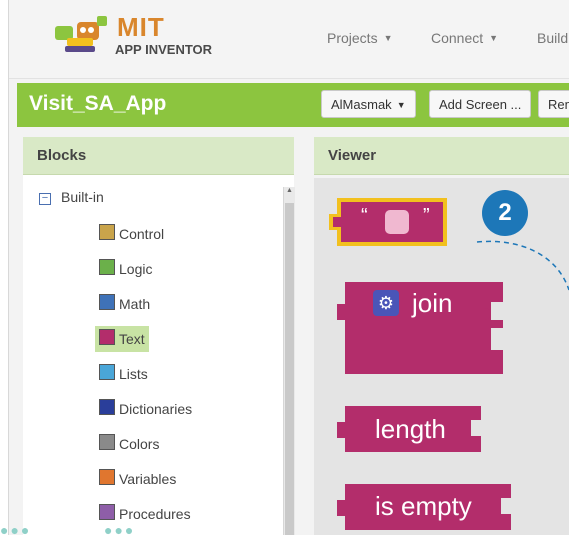 This screenshot has height=538, width=569. I want to click on category-label: Control, so click(142, 234).